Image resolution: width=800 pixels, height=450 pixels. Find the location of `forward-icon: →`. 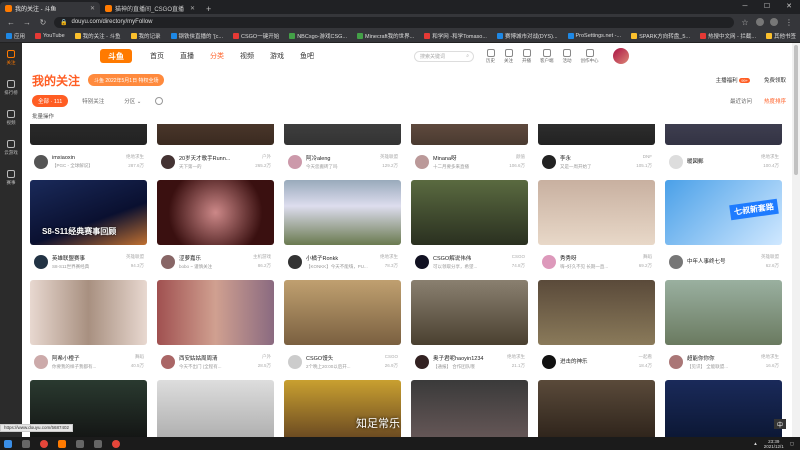

forward-icon: → is located at coordinates (27, 22).